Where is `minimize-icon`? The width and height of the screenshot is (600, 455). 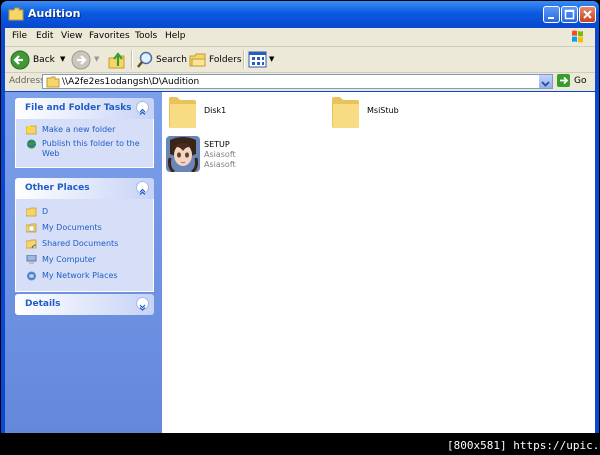 minimize-icon is located at coordinates (551, 18).